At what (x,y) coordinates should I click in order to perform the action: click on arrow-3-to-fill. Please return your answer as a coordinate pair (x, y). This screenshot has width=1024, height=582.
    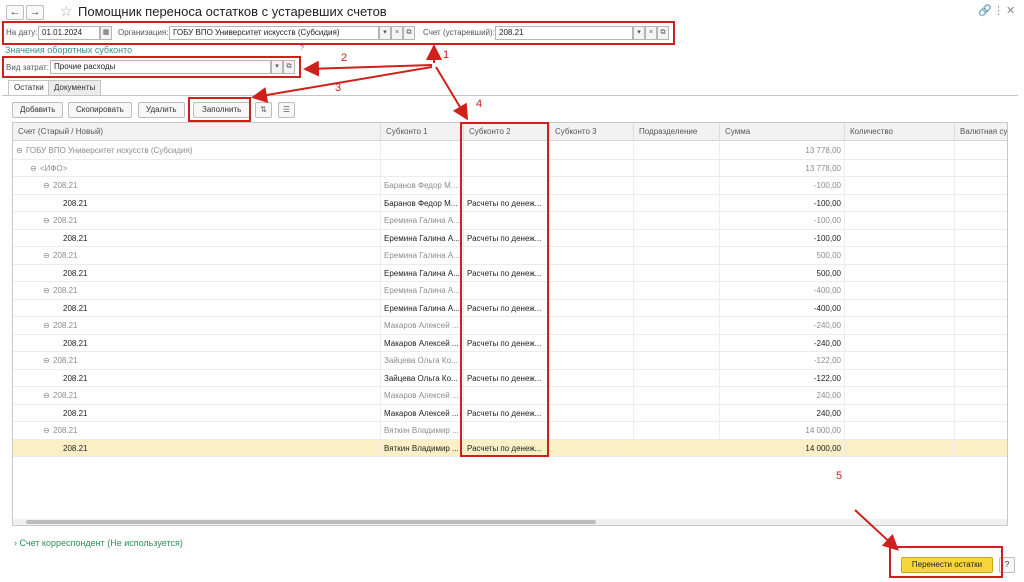
    Looking at the image, I should click on (342, 84).